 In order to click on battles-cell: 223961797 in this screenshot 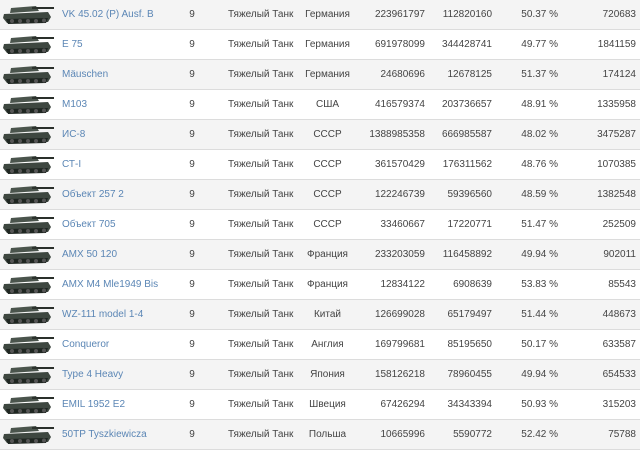, I will do `click(399, 14)`.